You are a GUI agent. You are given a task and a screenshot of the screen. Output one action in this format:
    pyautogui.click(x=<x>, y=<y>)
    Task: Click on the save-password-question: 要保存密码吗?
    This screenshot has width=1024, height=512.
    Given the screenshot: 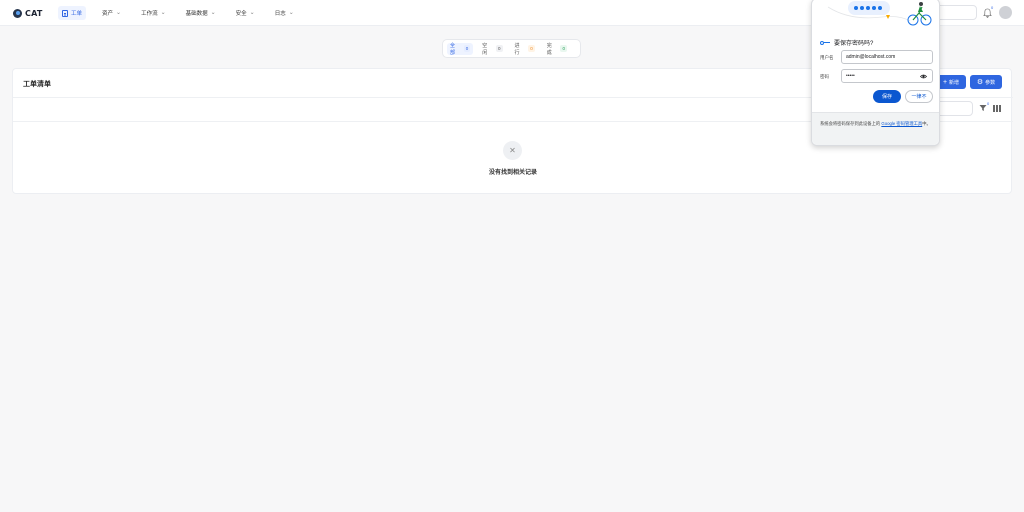 What is the action you would take?
    pyautogui.click(x=846, y=42)
    